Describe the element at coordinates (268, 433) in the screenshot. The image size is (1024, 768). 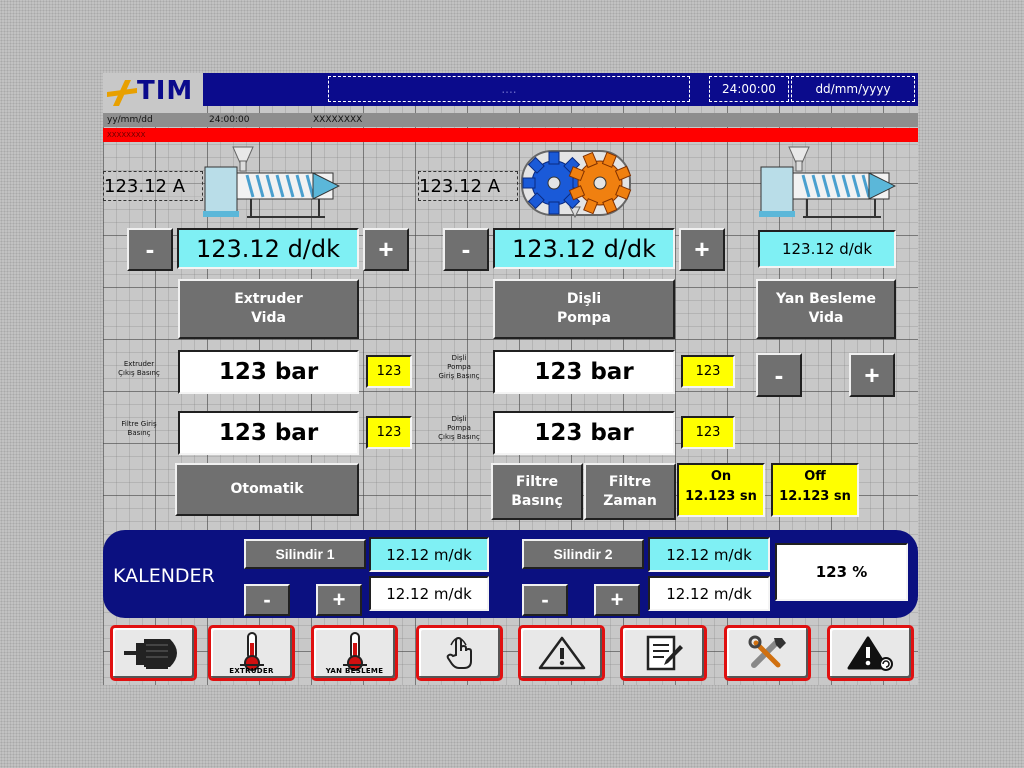
I see `filter-in-pressure-value: 123 bar` at that location.